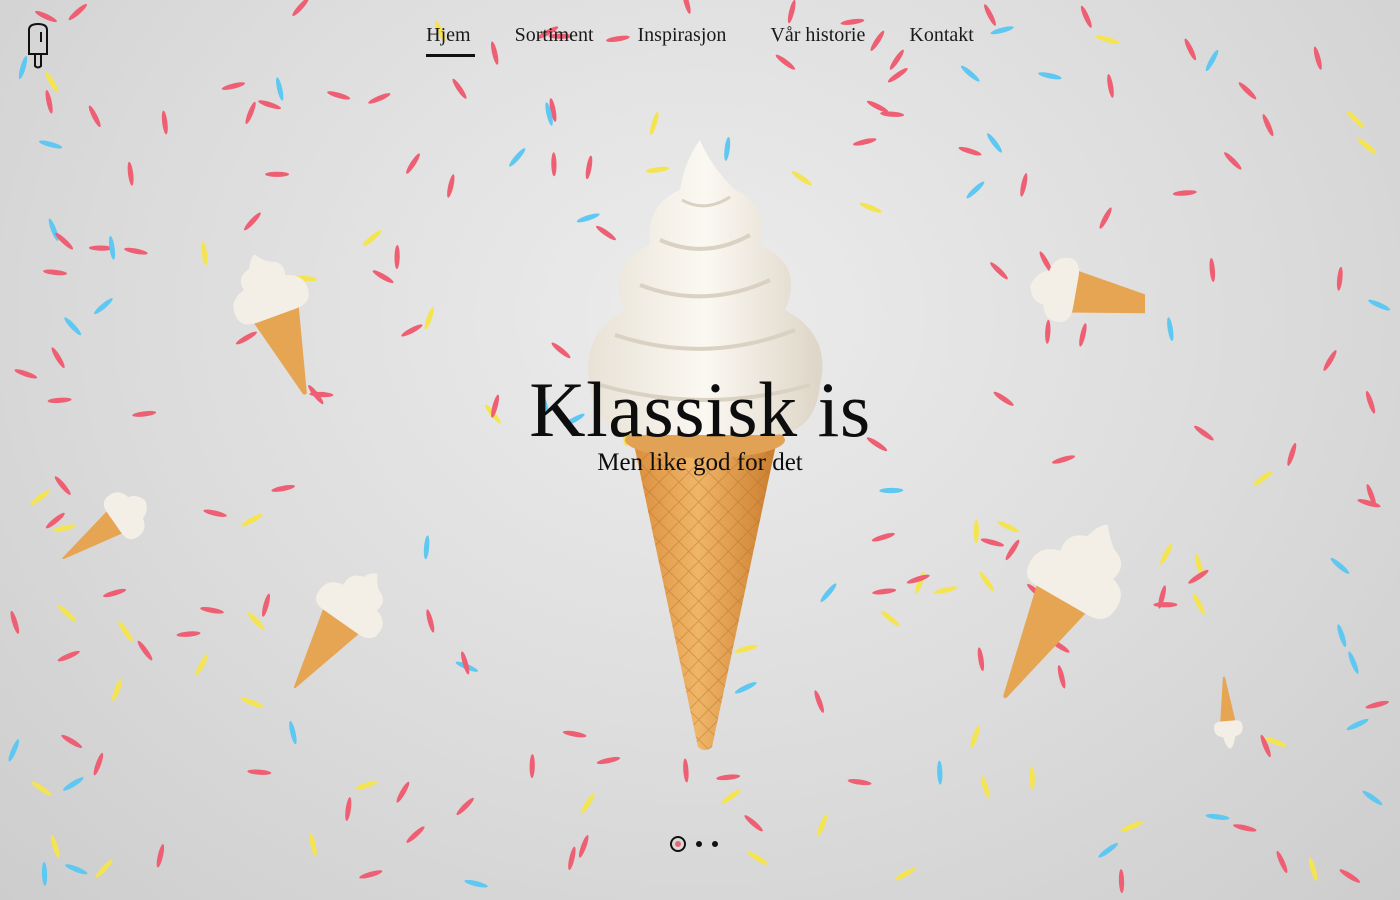 Image resolution: width=1400 pixels, height=900 pixels. I want to click on nav-link-hjem: Hjem, so click(451, 40).